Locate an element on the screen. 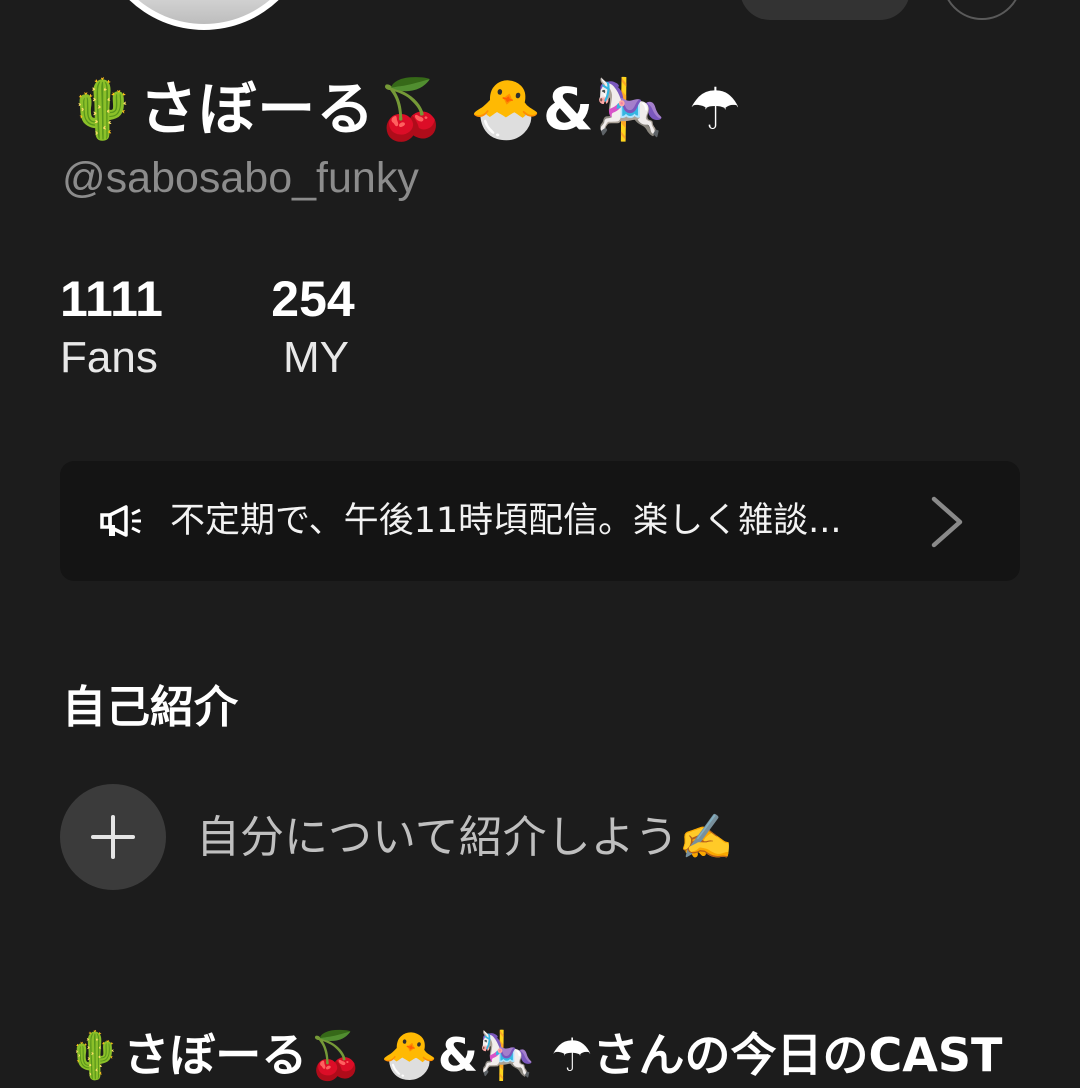 This screenshot has height=1088, width=1080. chevron-right-icon is located at coordinates (948, 522).